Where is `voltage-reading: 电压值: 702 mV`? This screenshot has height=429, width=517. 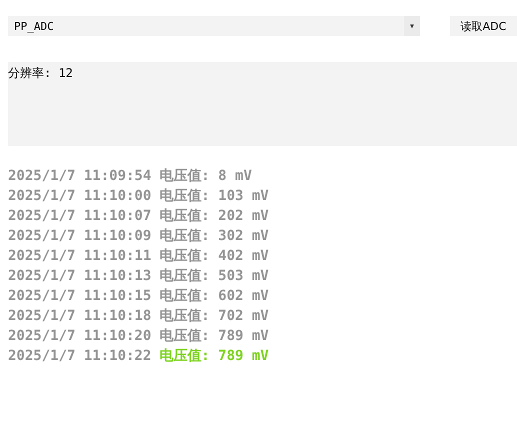 voltage-reading: 电压值: 702 mV is located at coordinates (214, 316).